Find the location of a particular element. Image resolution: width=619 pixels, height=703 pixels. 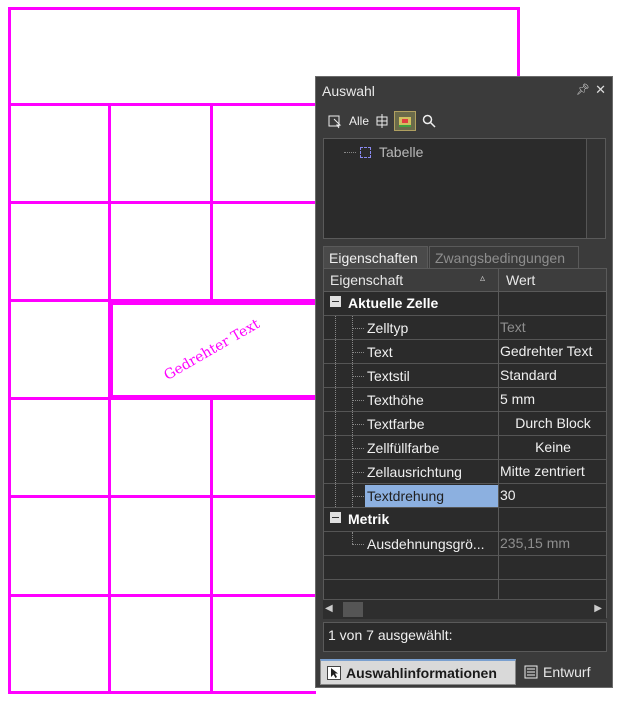

status-text: 1 von 7 ausgewählt: is located at coordinates (390, 635).